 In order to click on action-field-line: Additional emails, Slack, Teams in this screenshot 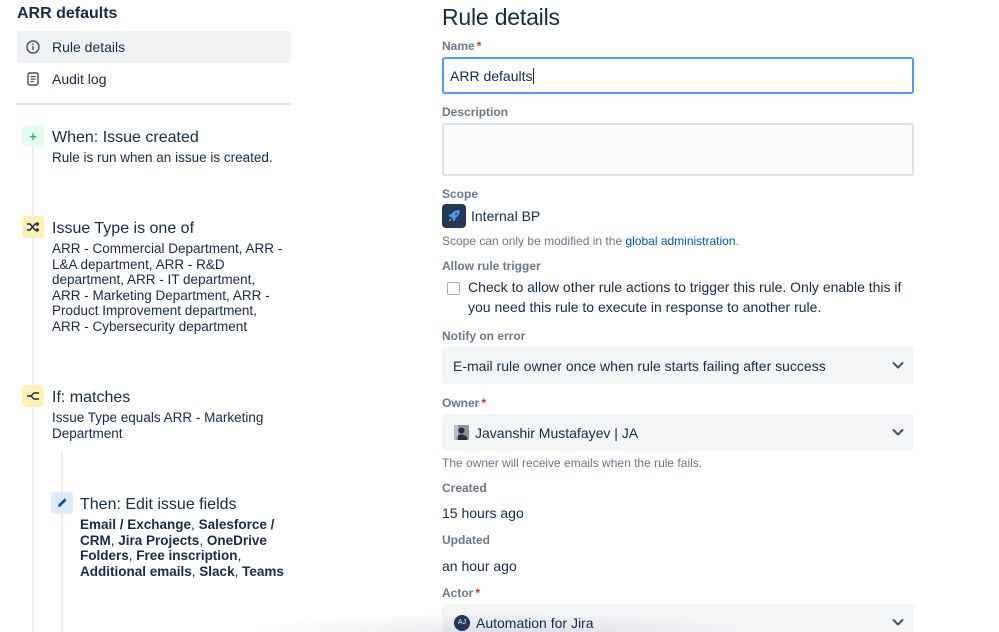, I will do `click(187, 572)`.